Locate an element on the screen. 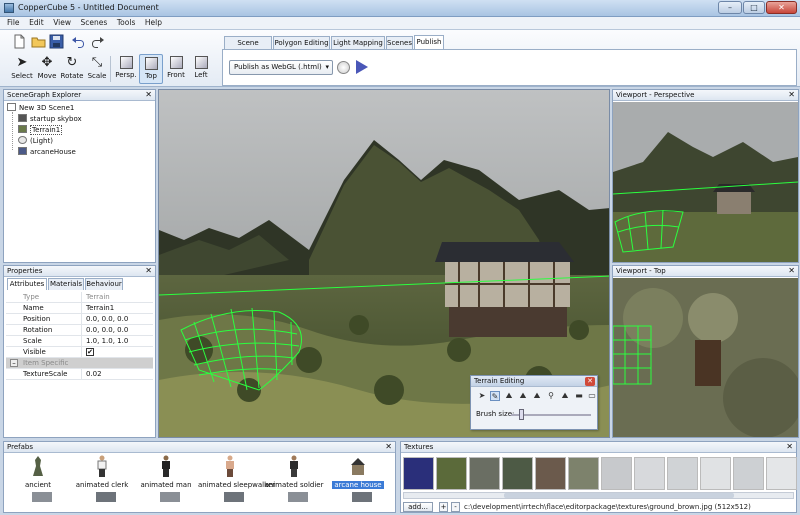 The height and width of the screenshot is (515, 800). property-row-scale: Scale 1.0, 1.0, 1.0 is located at coordinates (79, 341).